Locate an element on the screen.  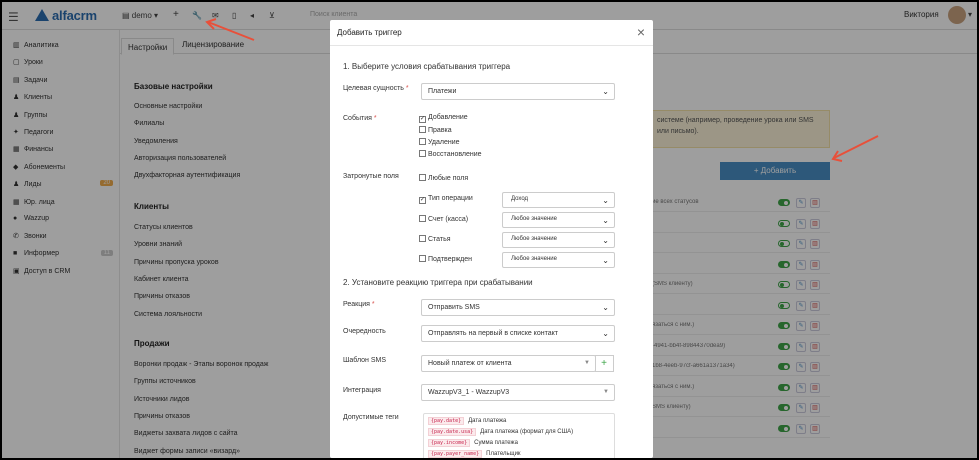
field-checkbox: Статья is located at coordinates (435, 239).